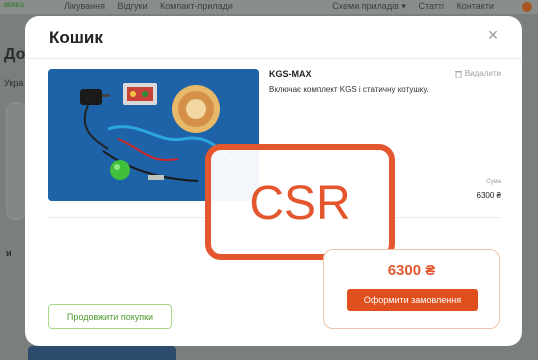 The width and height of the screenshot is (538, 360). I want to click on background-label: и, so click(9, 253).